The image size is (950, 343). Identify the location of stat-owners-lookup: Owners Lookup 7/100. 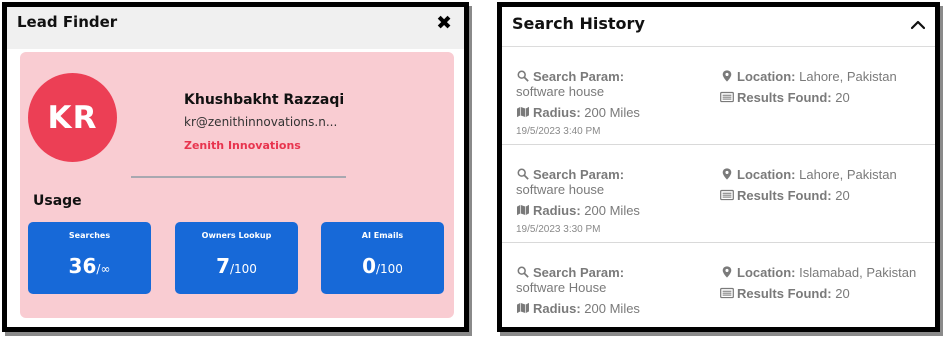
(236, 258).